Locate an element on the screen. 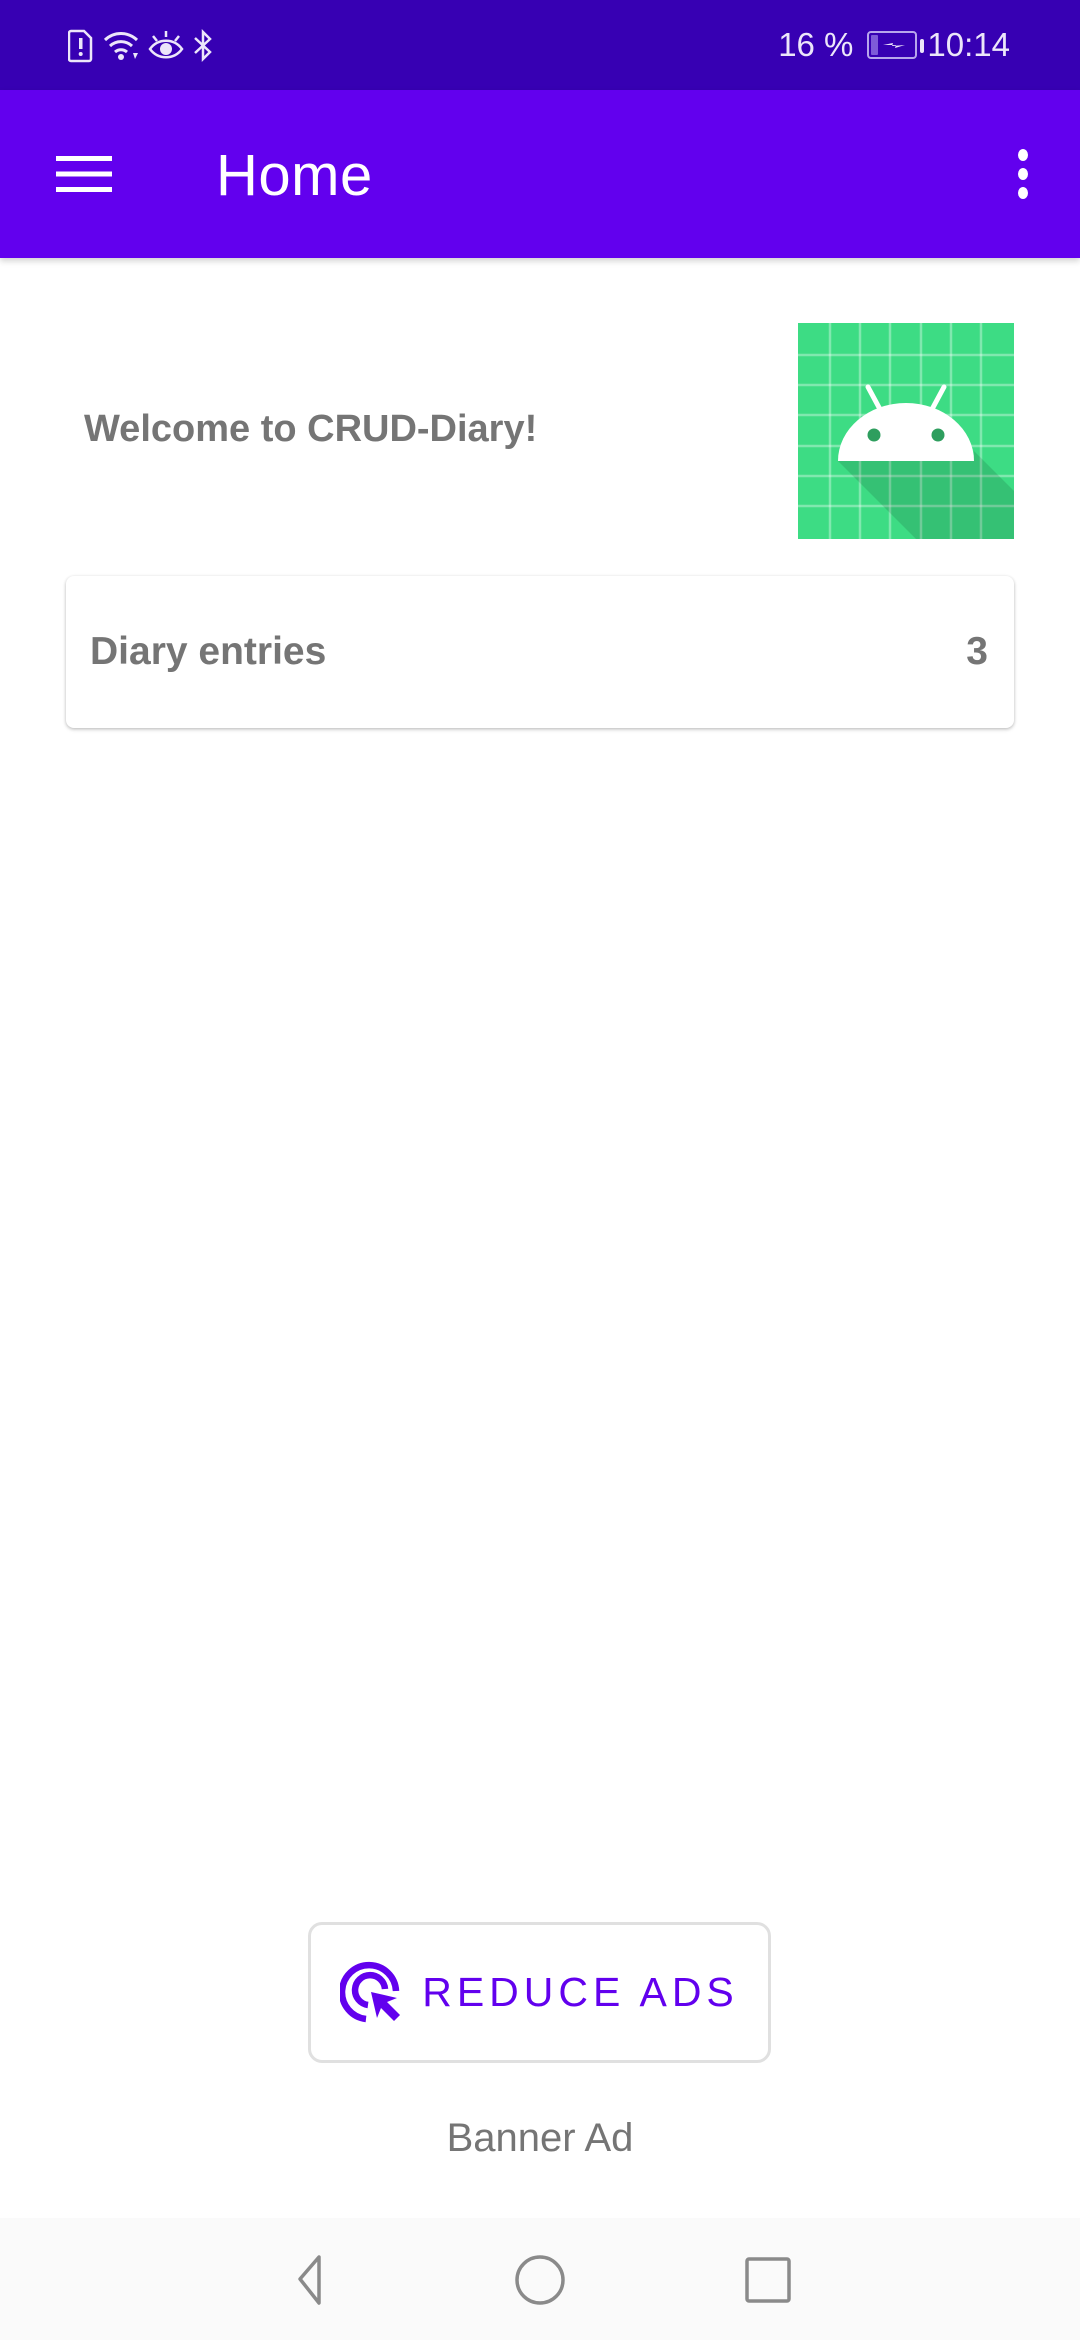 Image resolution: width=1080 pixels, height=2340 pixels. battery-percent: 16 % is located at coordinates (816, 44).